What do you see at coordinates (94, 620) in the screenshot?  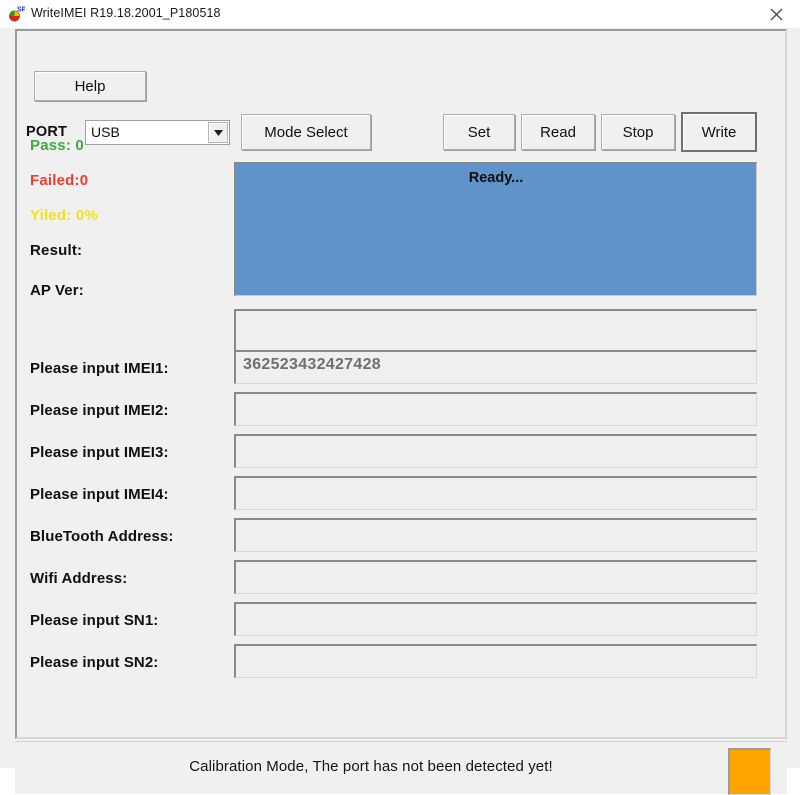 I see `field-label-sn1: Please input SN1:` at bounding box center [94, 620].